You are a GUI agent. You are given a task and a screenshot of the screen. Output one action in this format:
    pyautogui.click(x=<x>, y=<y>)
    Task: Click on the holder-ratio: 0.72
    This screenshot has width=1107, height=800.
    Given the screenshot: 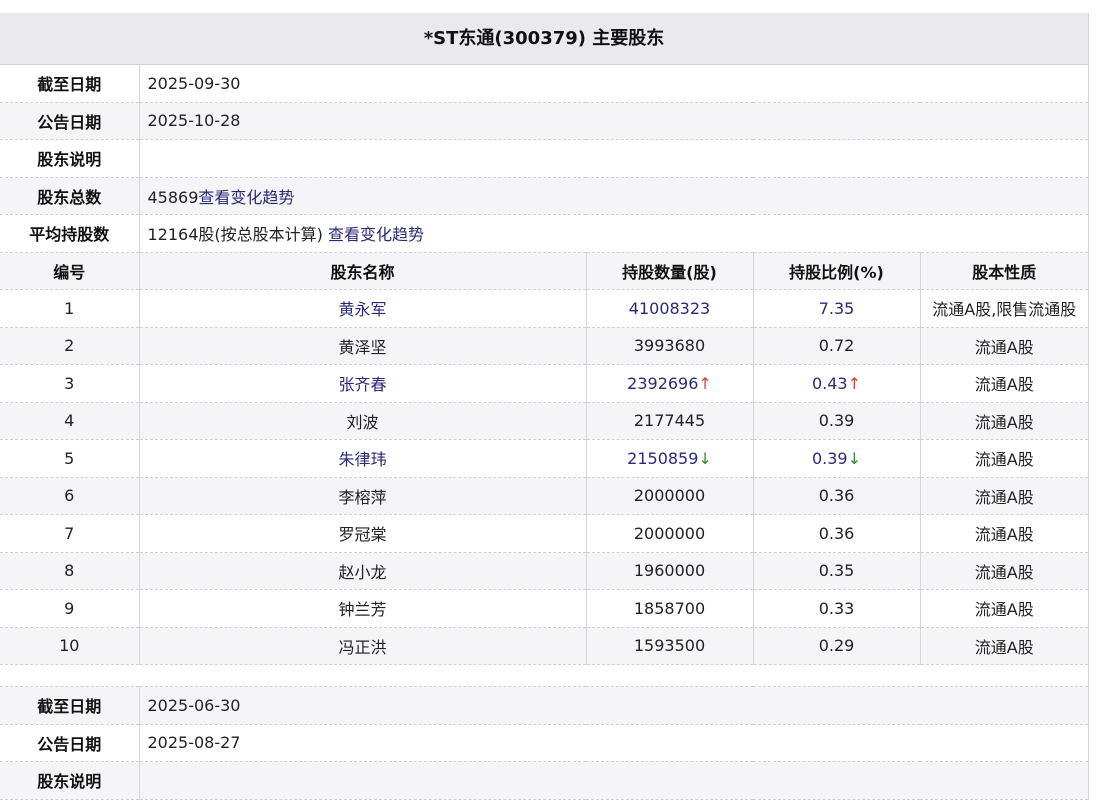 What is the action you would take?
    pyautogui.click(x=836, y=346)
    